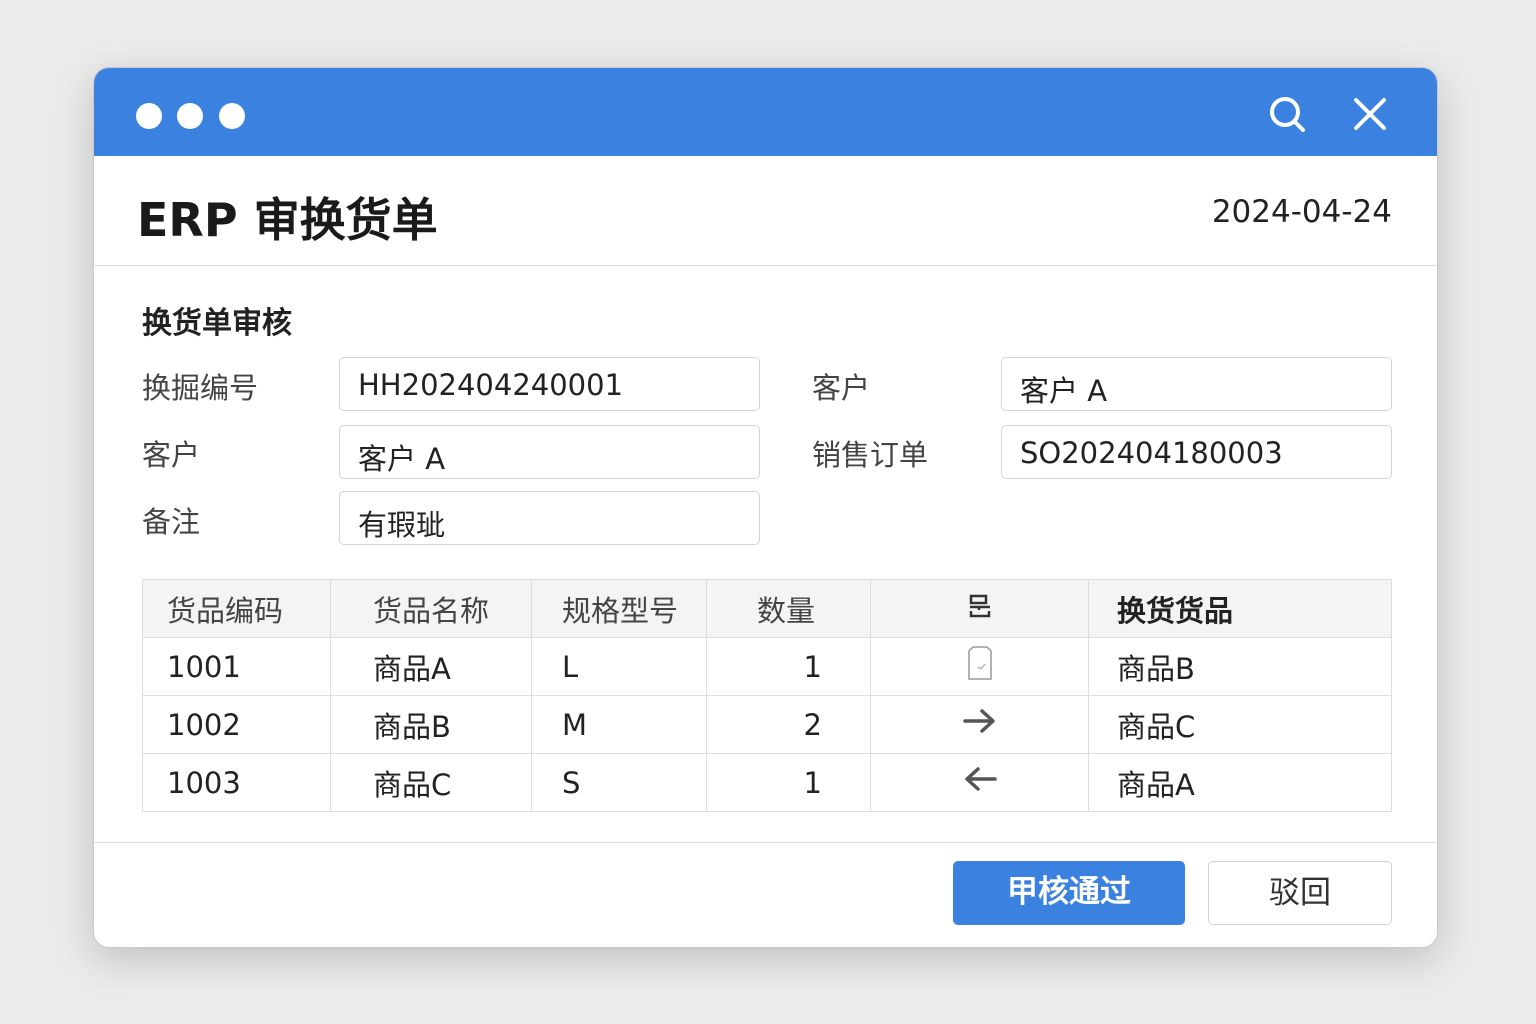 The height and width of the screenshot is (1024, 1536). I want to click on header: ERP 审换货单 2024-04-24, so click(765, 211).